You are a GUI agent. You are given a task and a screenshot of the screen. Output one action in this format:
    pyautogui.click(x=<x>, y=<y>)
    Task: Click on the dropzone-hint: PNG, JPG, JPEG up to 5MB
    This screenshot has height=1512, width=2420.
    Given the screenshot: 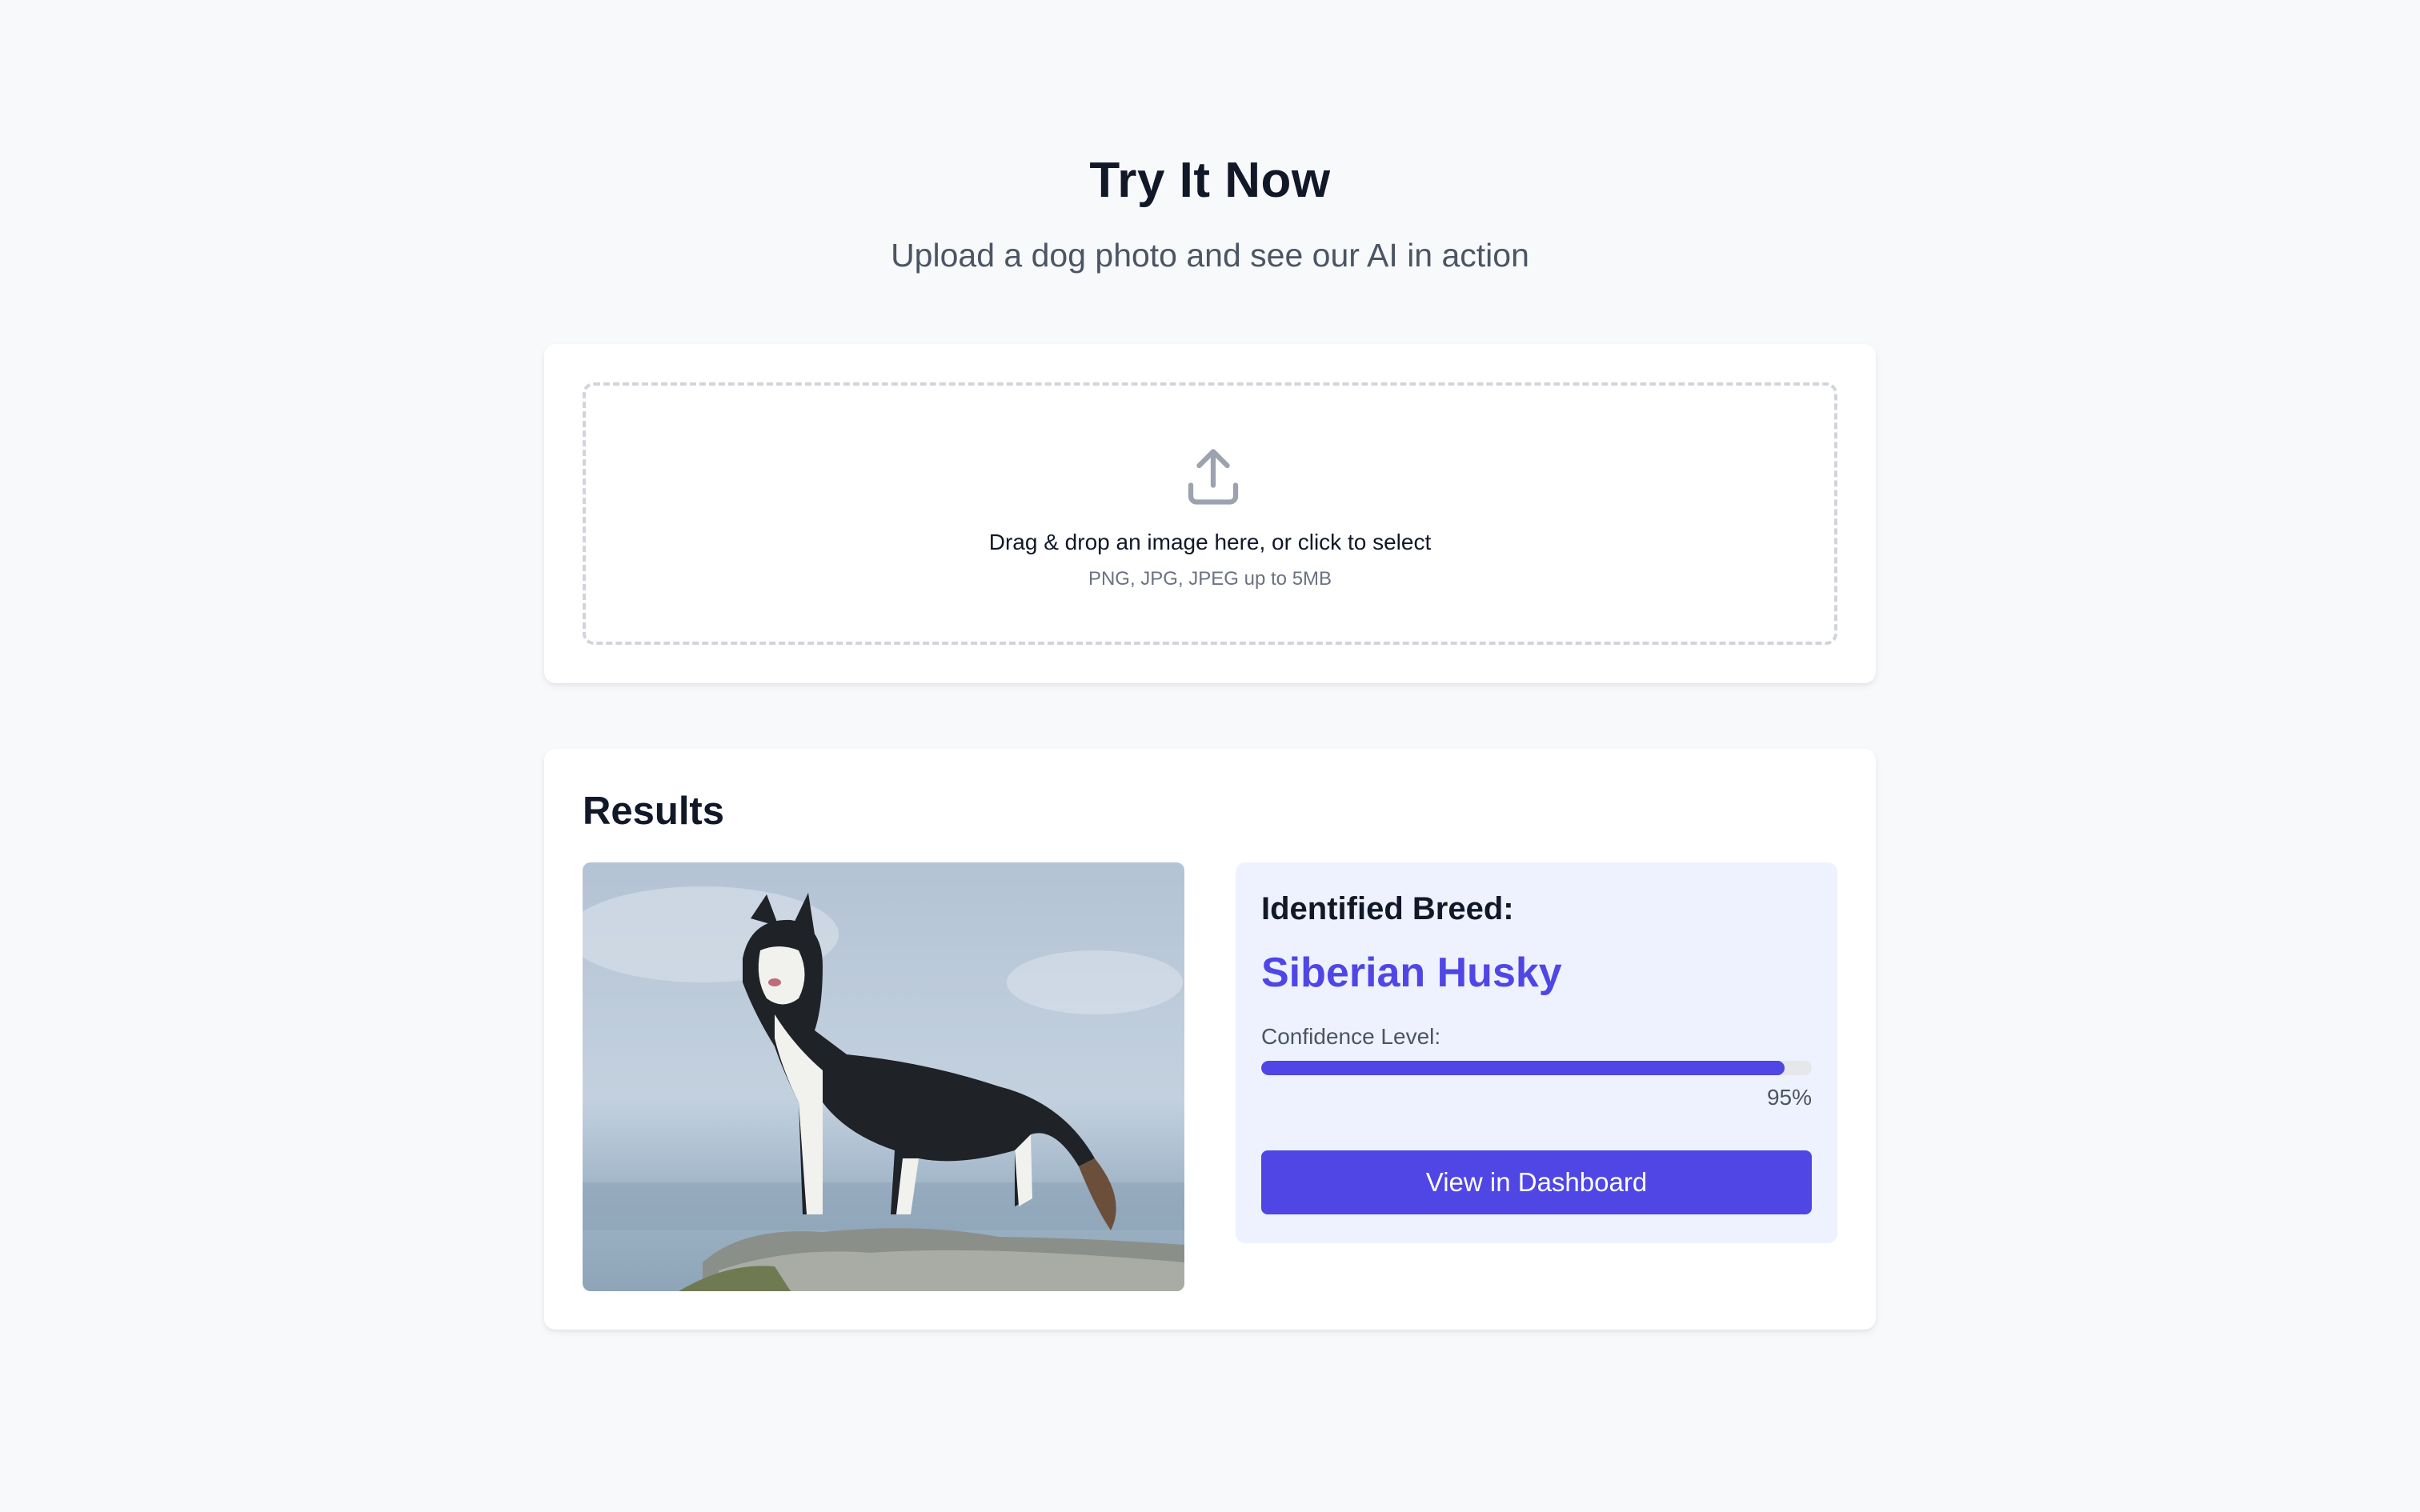 What is the action you would take?
    pyautogui.click(x=1210, y=579)
    